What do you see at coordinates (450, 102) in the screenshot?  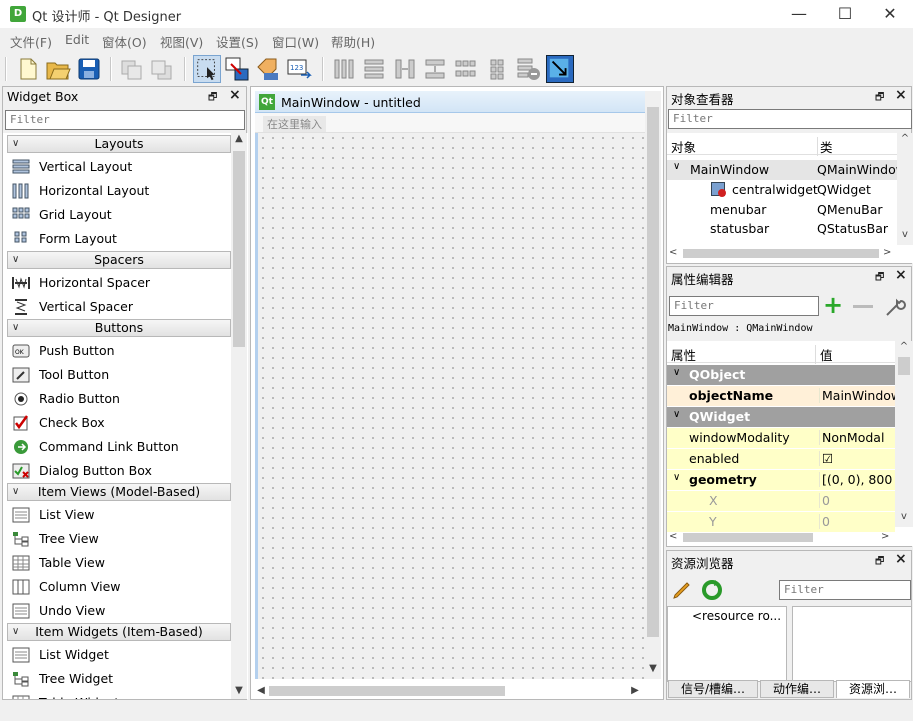 I see `form-titlebar: Qt MainWindow - untitled` at bounding box center [450, 102].